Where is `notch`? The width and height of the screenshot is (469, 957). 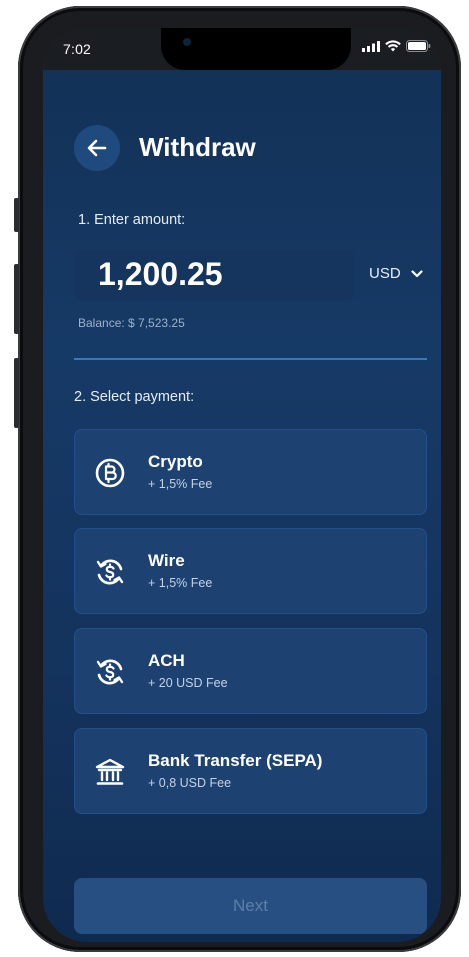
notch is located at coordinates (256, 49).